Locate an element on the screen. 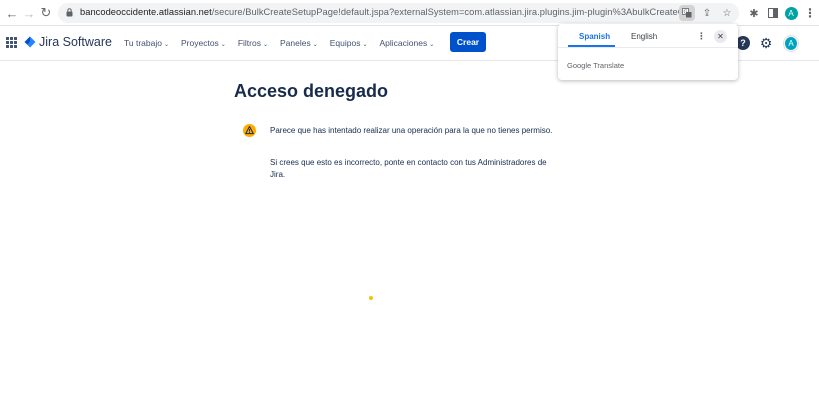 The image size is (819, 408). profile-button: A is located at coordinates (791, 13).